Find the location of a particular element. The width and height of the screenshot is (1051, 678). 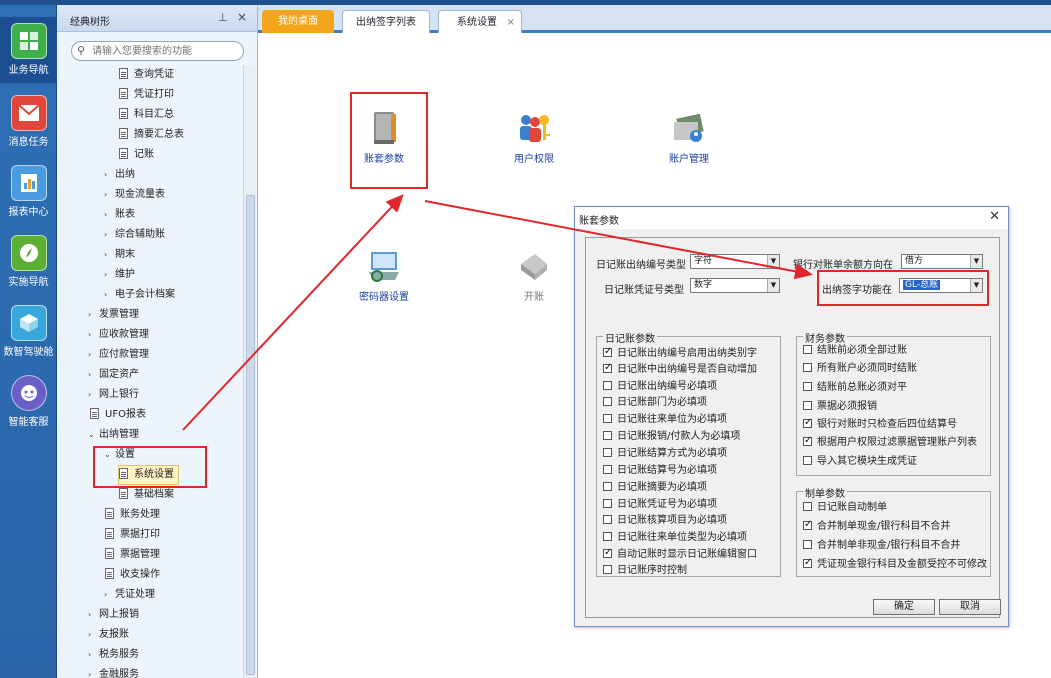

search-box: ⚲ is located at coordinates (157, 51).